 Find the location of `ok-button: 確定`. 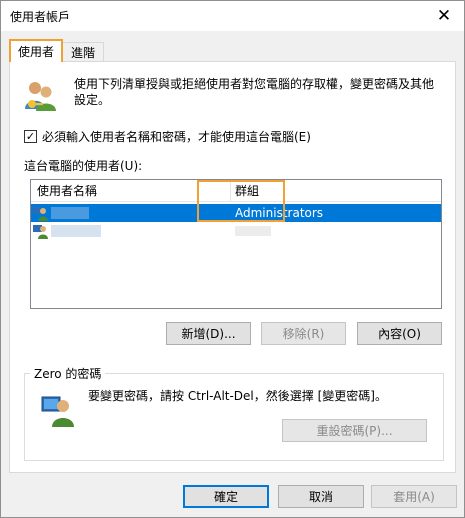

ok-button: 確定 is located at coordinates (226, 496).